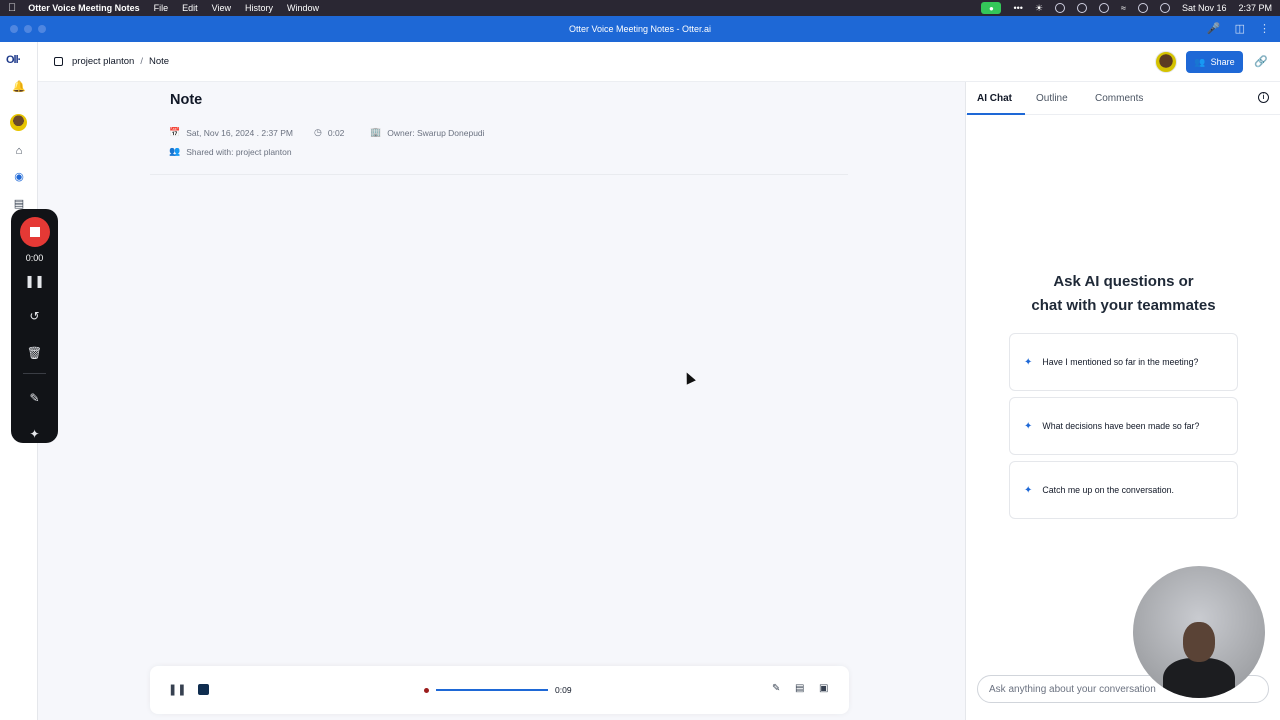 This screenshot has height=720, width=1280. What do you see at coordinates (159, 61) in the screenshot?
I see `breadcrumb-page: Note` at bounding box center [159, 61].